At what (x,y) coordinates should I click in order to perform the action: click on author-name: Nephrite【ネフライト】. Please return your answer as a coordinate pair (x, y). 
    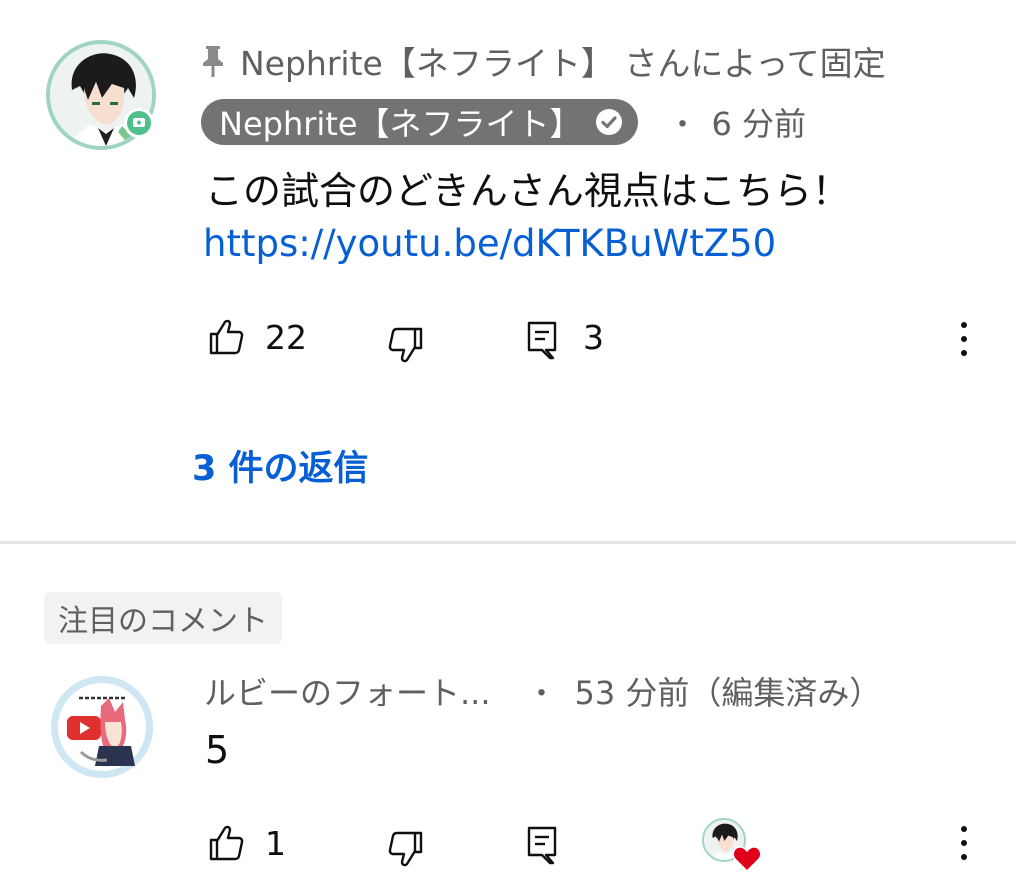
    Looking at the image, I should click on (400, 124).